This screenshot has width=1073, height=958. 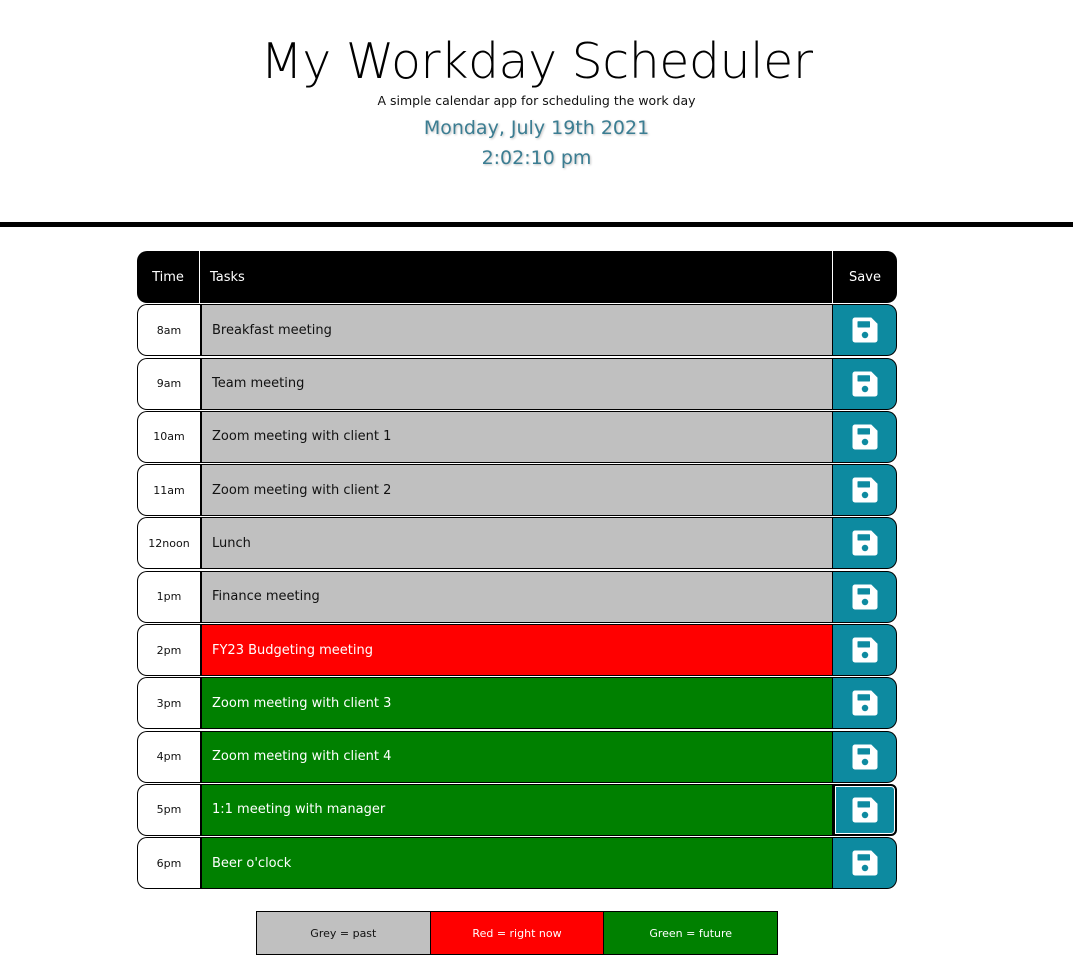 What do you see at coordinates (536, 61) in the screenshot?
I see `page-title: My Workday Scheduler` at bounding box center [536, 61].